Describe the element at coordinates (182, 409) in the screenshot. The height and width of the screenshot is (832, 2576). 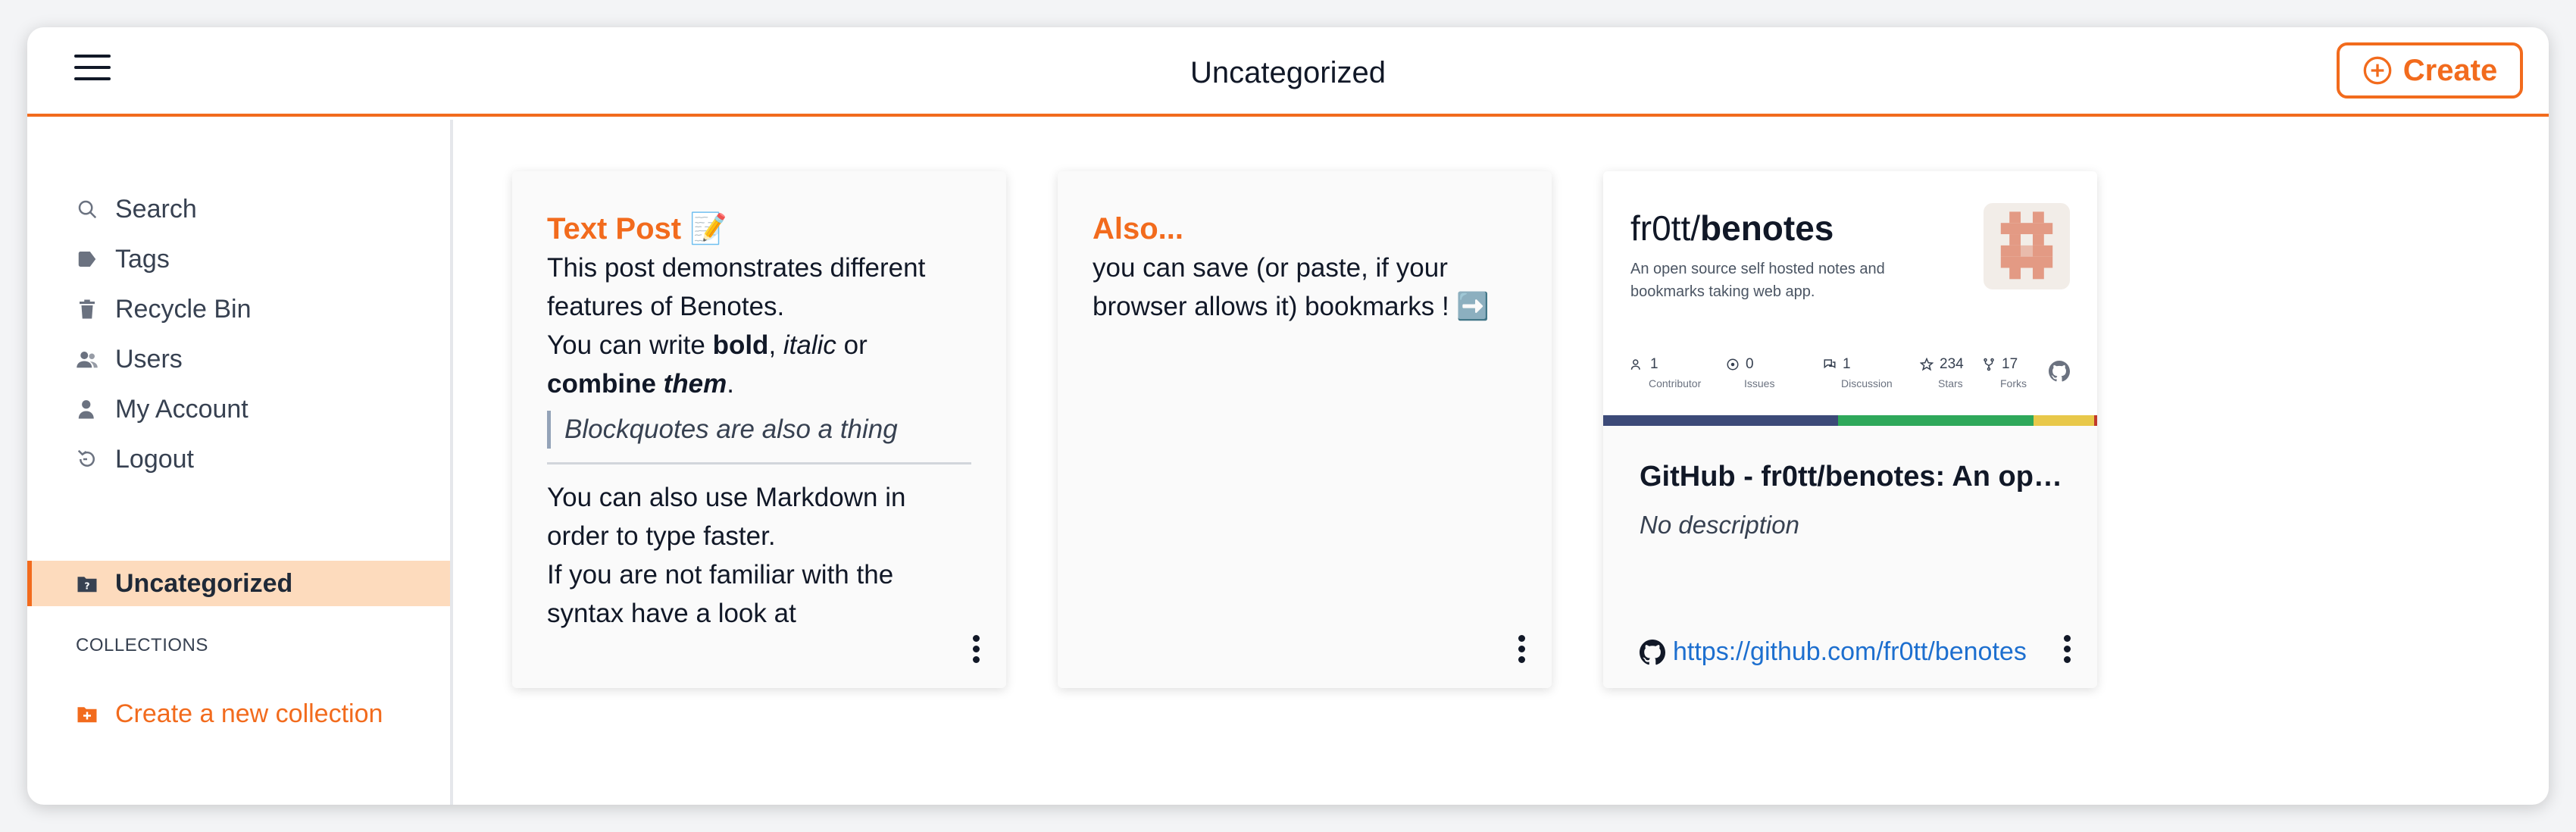
I see `sidebar-item-label: My Account` at that location.